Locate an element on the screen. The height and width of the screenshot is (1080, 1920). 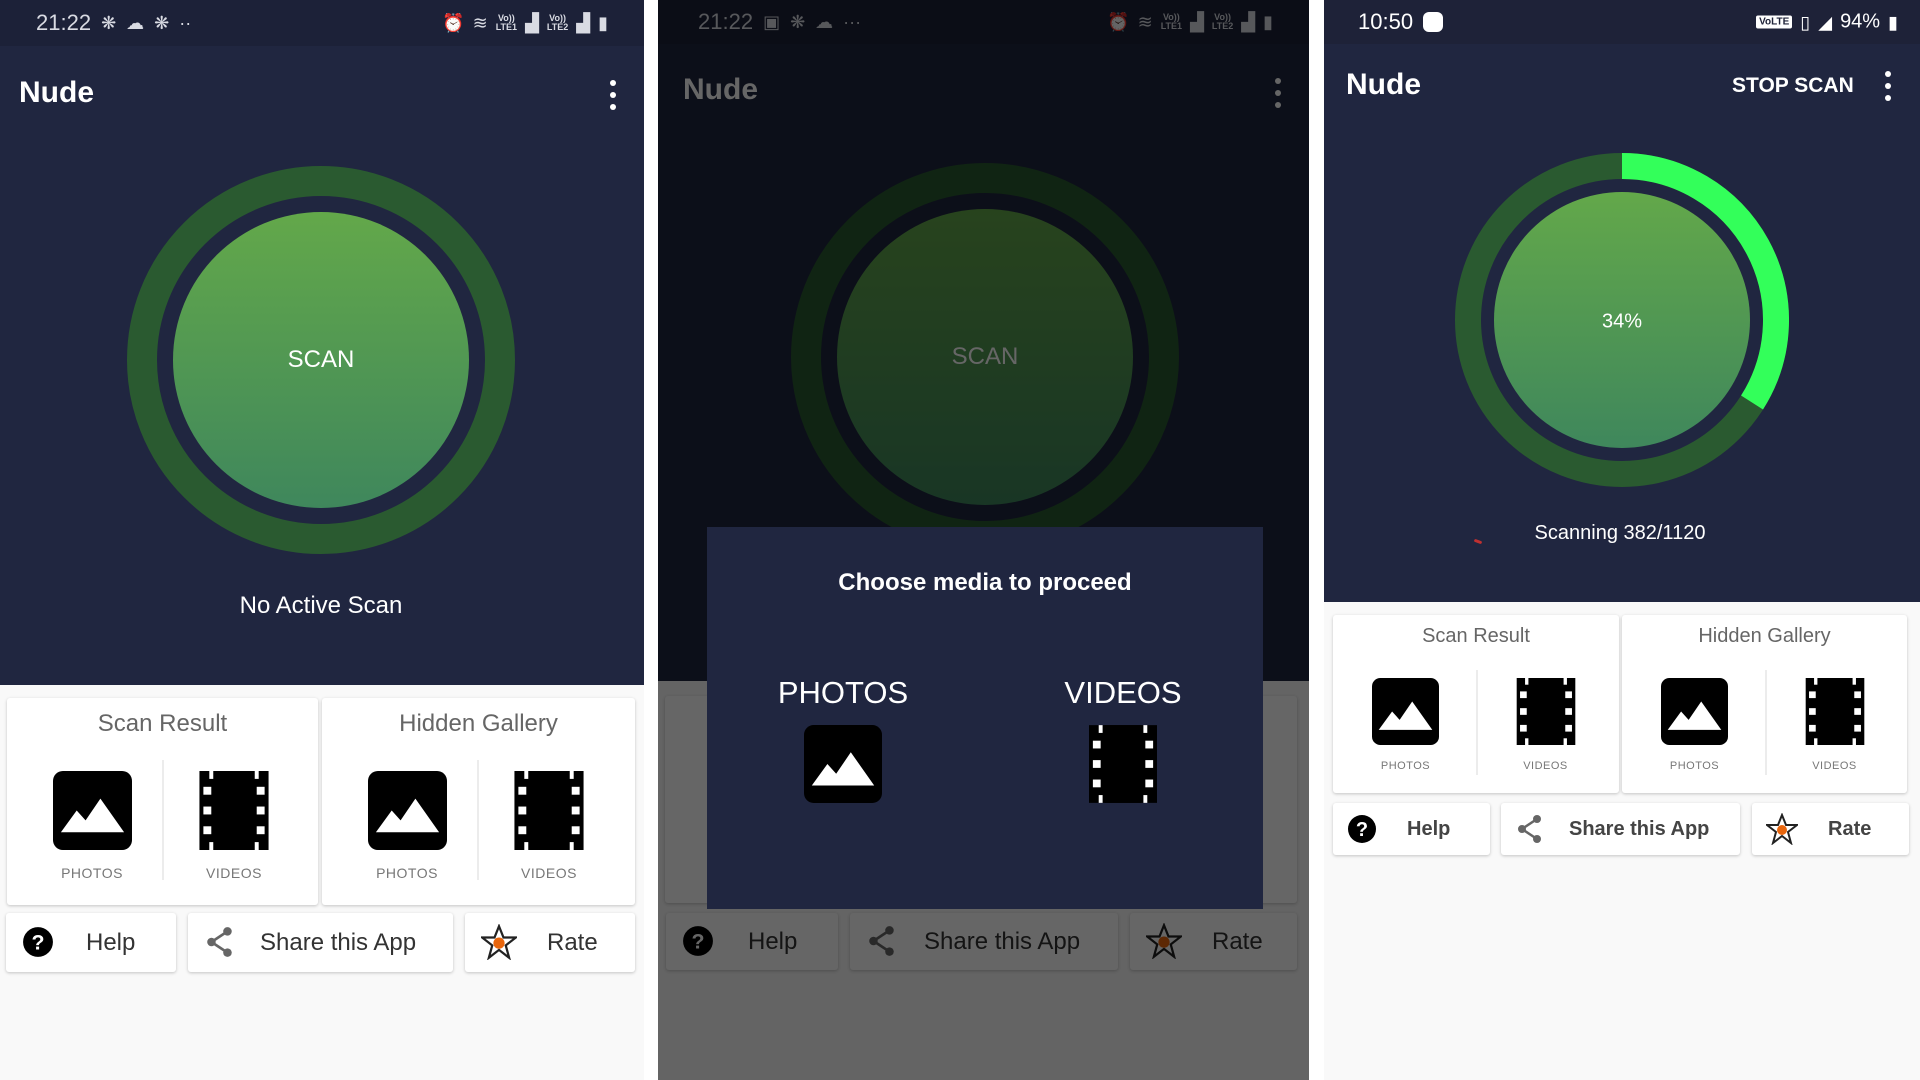
status-time: 21:22 is located at coordinates (64, 22).